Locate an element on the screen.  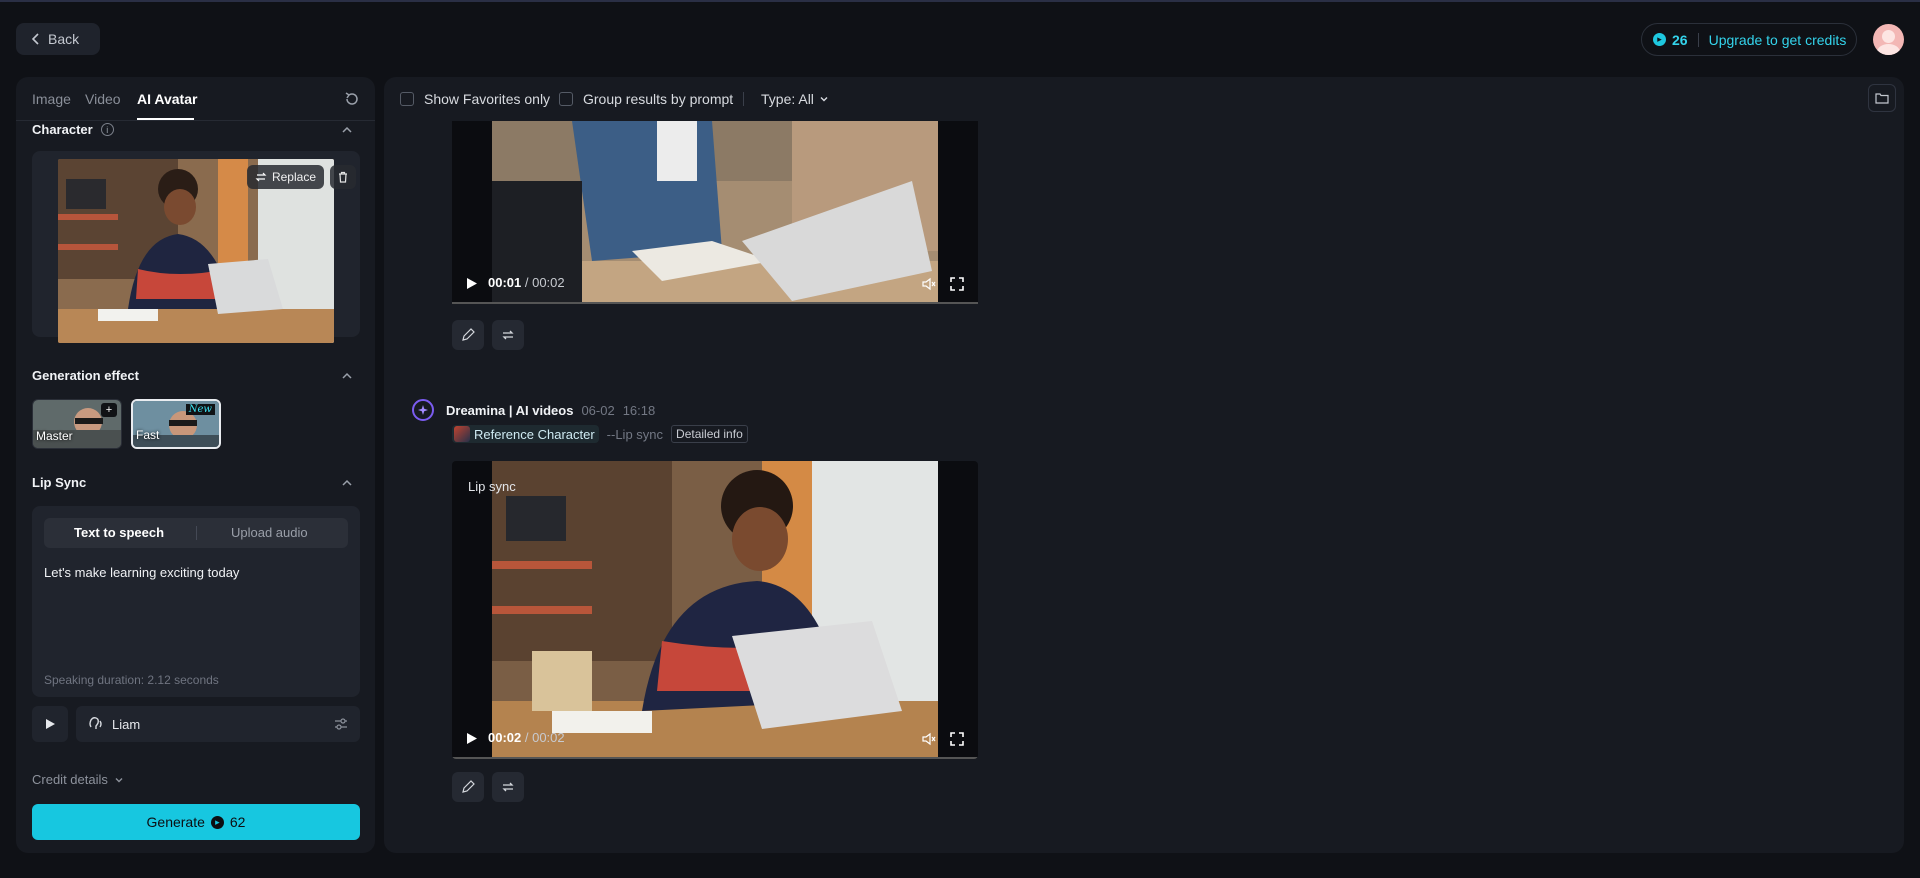
type-filter-label: Type: All is located at coordinates (787, 99).